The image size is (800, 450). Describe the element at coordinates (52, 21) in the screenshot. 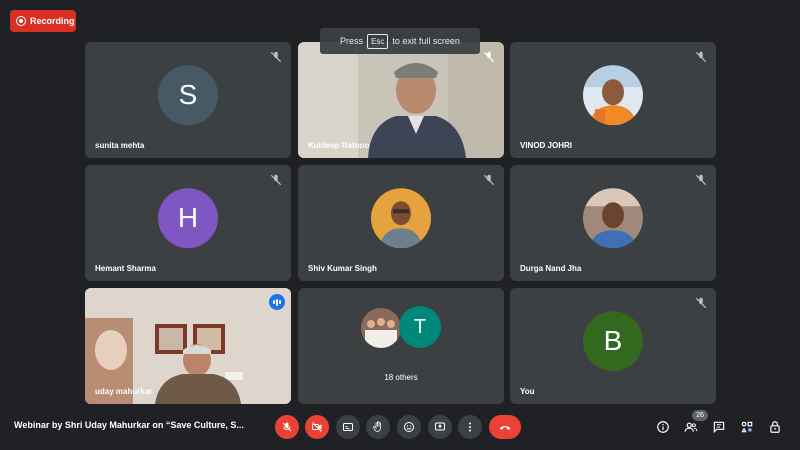

I see `recording-label: Recording` at that location.